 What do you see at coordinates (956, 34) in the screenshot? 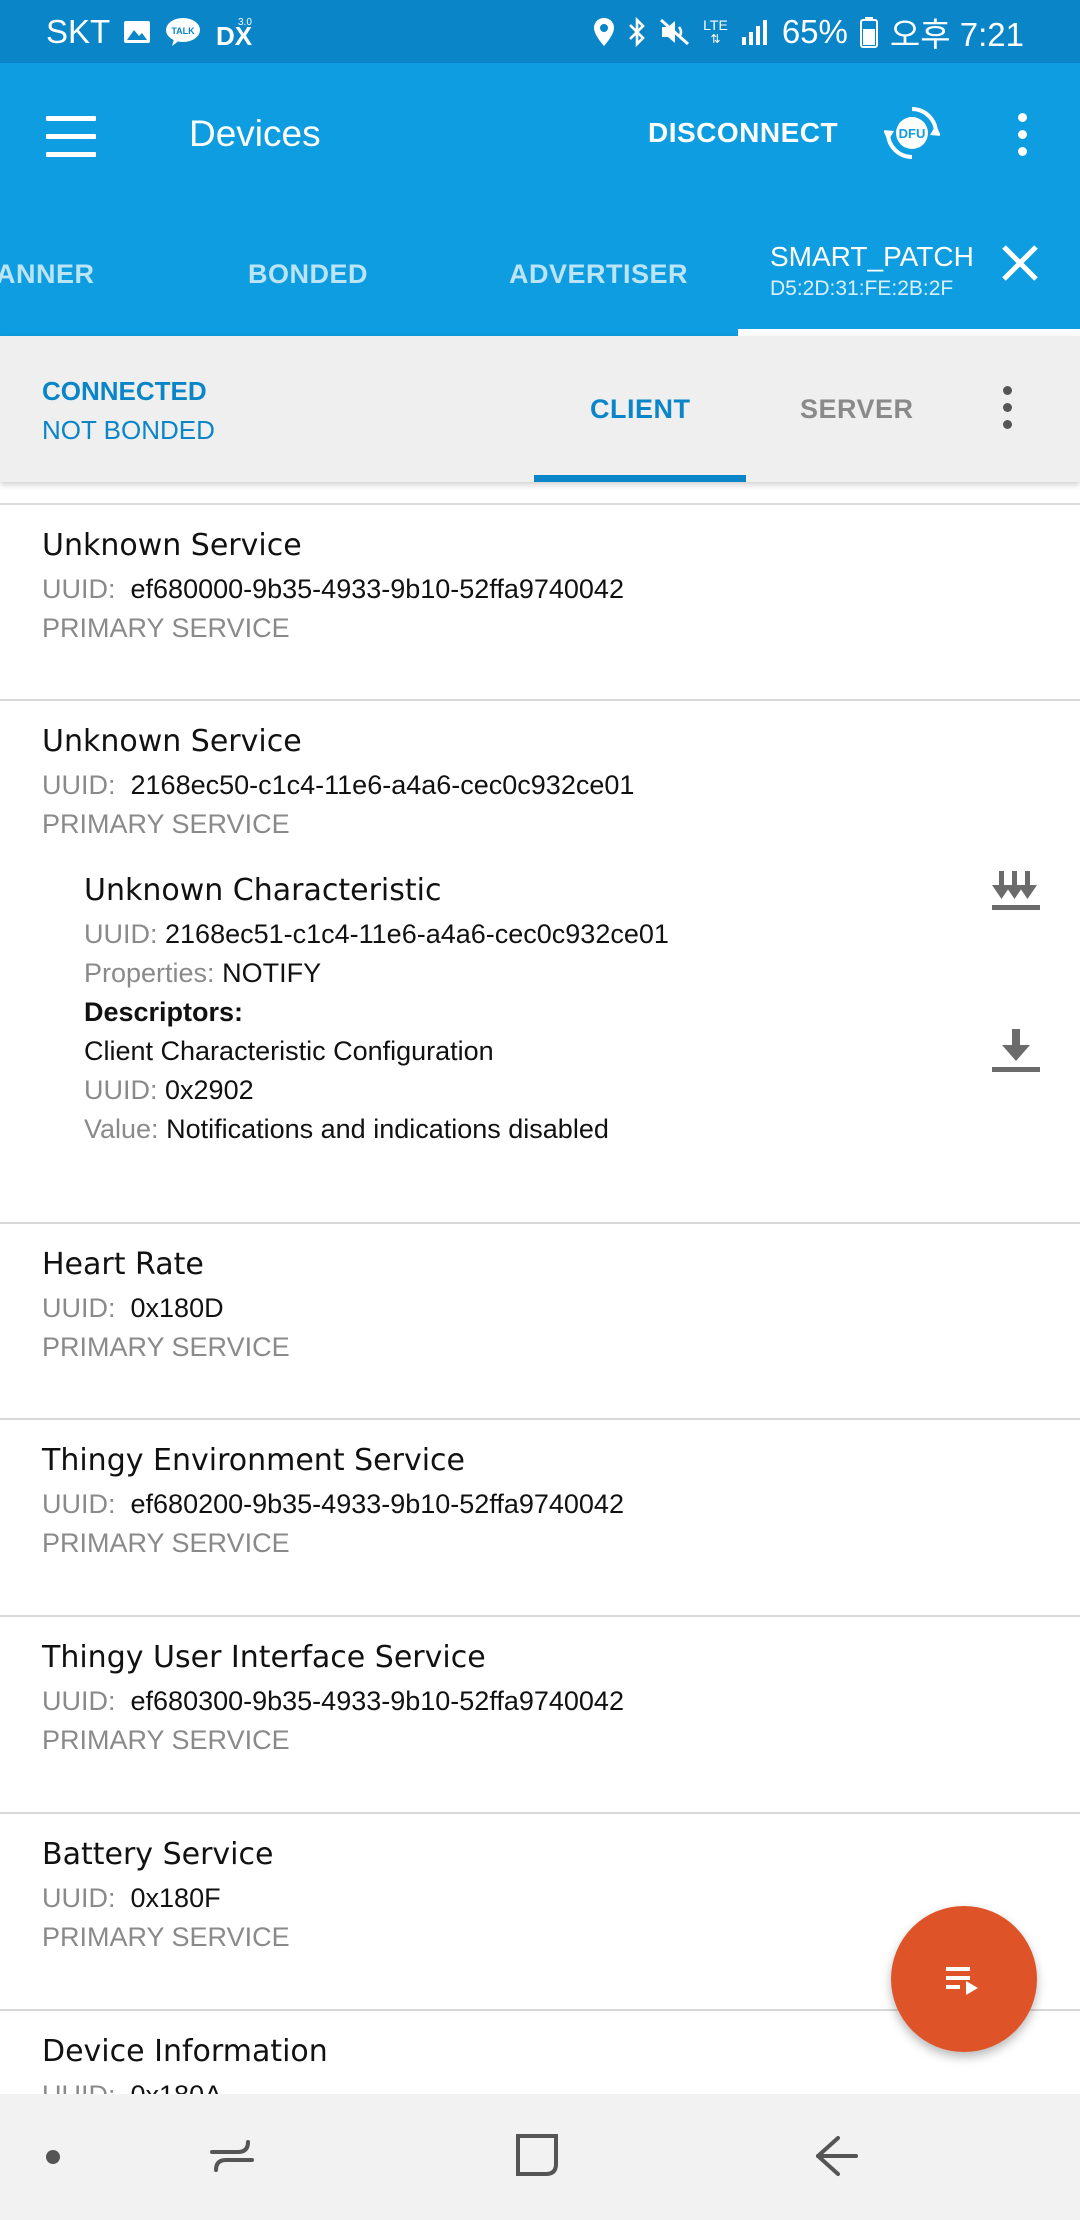
I see `clock: 오후 7:21` at bounding box center [956, 34].